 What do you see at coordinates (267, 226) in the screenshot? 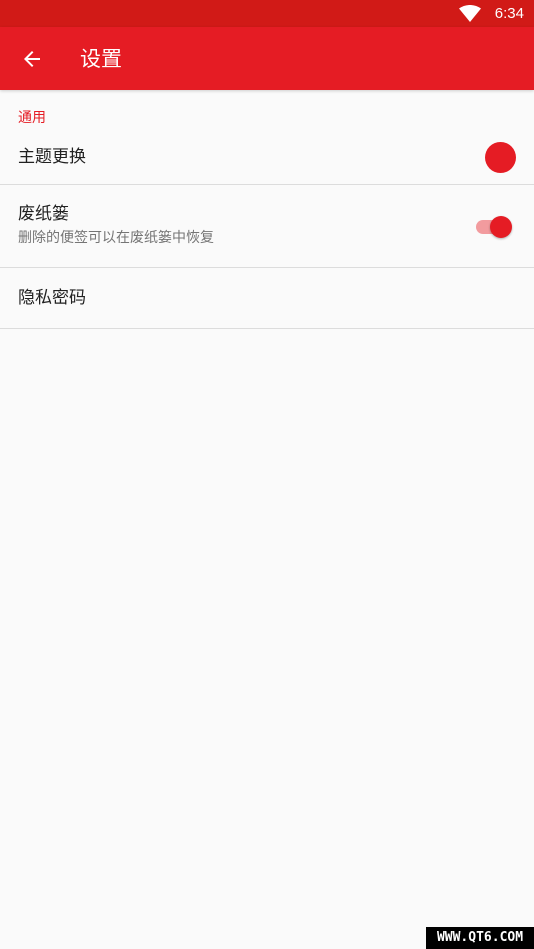
I see `trash-setting-row: 废纸篓 删除的便签可以在废纸篓中恢复` at bounding box center [267, 226].